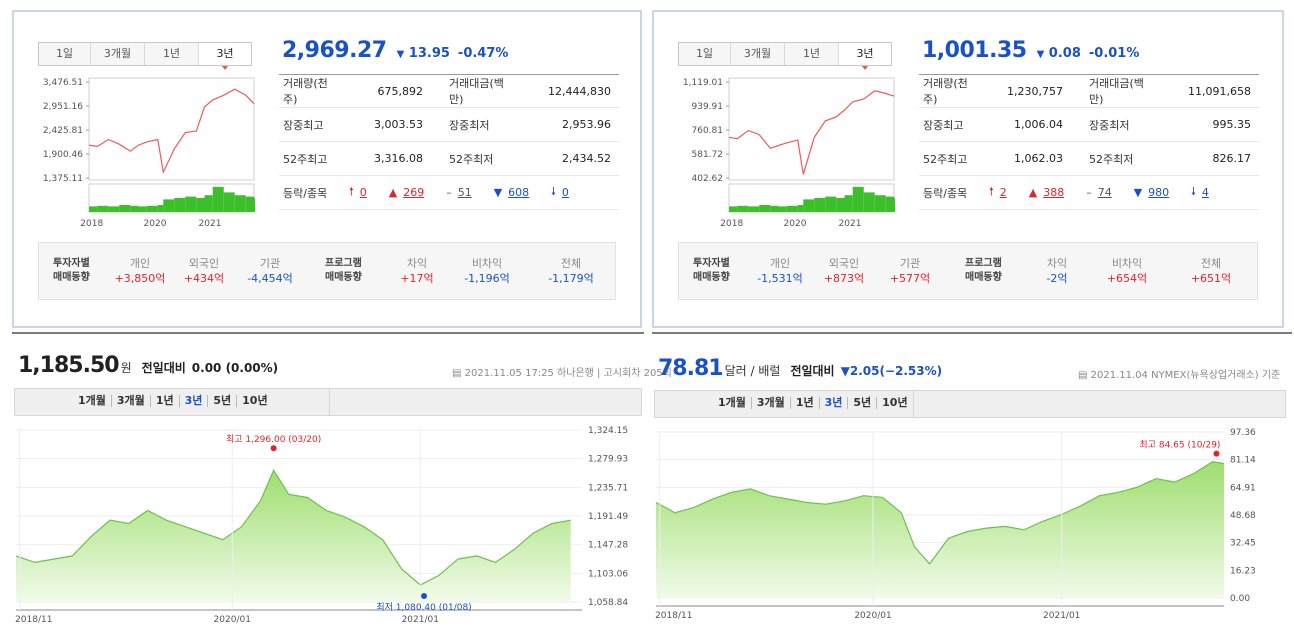  Describe the element at coordinates (413, 192) in the screenshot. I see `updown-count-link: 269` at that location.